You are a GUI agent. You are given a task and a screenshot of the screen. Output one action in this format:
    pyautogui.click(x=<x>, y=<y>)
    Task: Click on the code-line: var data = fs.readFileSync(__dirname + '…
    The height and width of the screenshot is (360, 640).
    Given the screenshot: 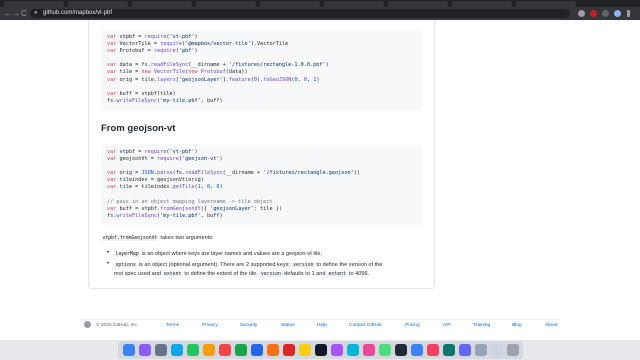 What is the action you would take?
    pyautogui.click(x=218, y=65)
    